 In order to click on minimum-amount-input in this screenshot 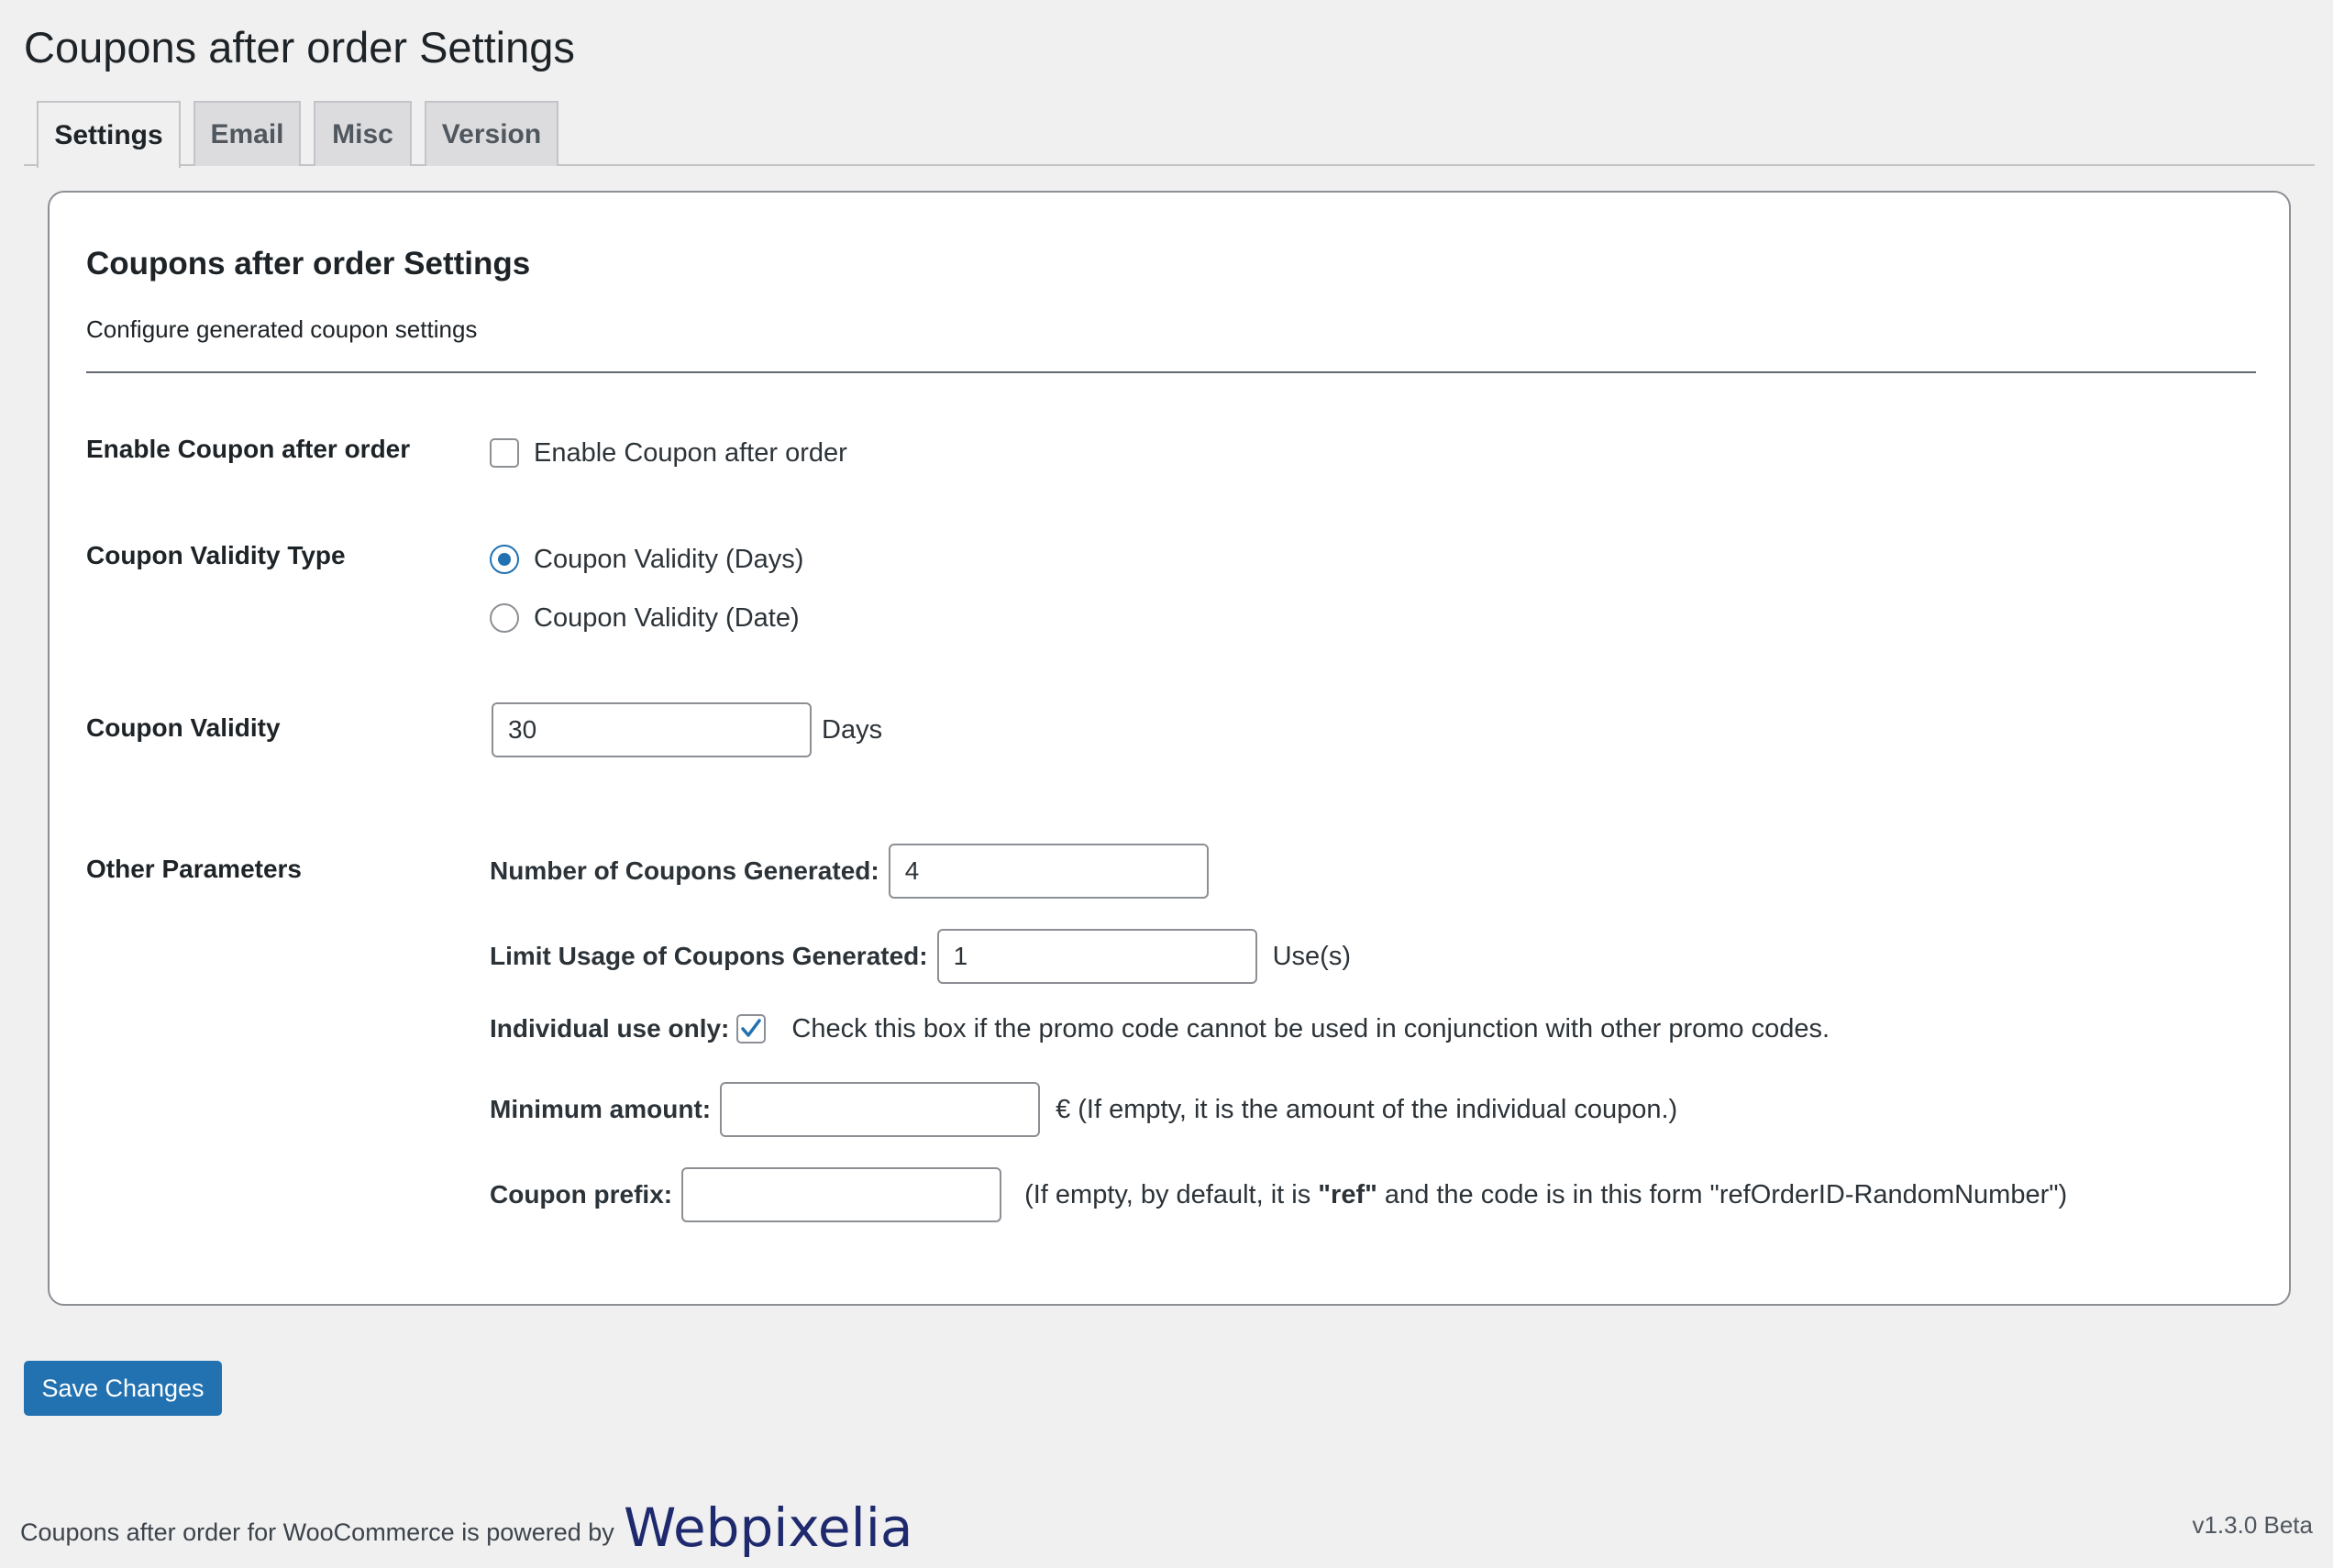, I will do `click(880, 1110)`.